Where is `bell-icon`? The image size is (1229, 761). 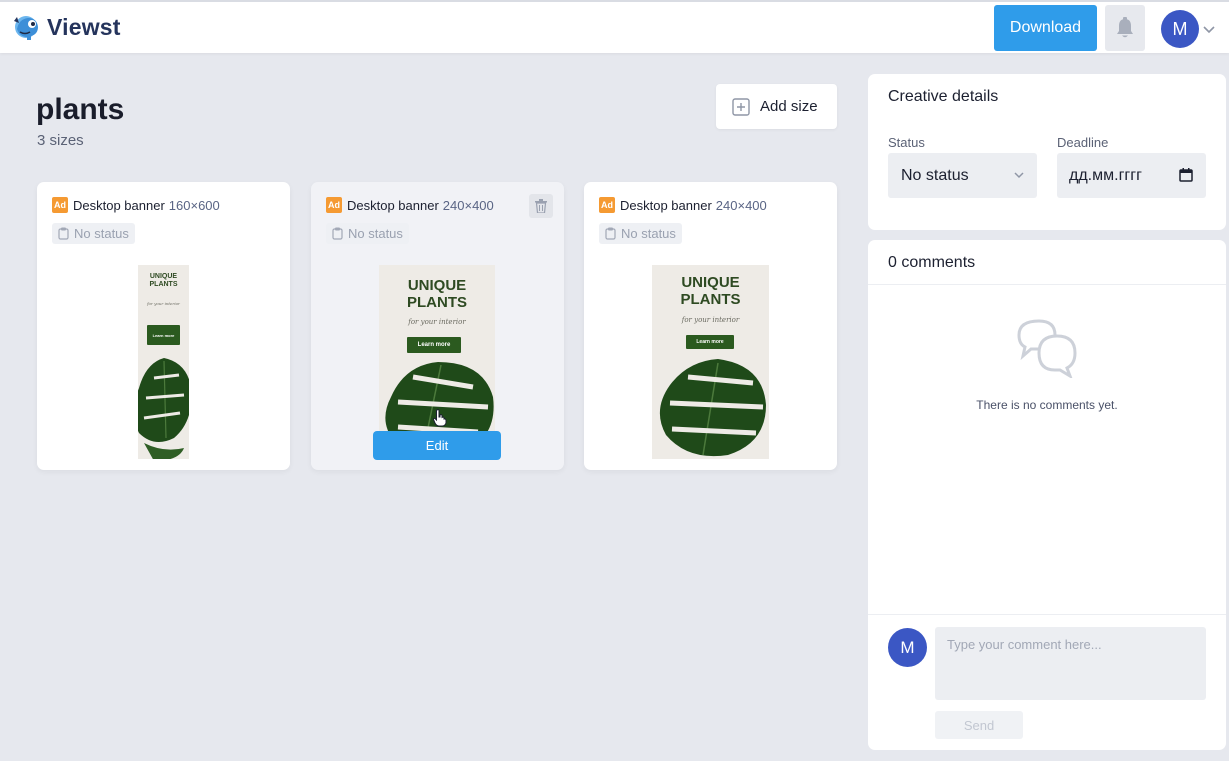
bell-icon is located at coordinates (1125, 27).